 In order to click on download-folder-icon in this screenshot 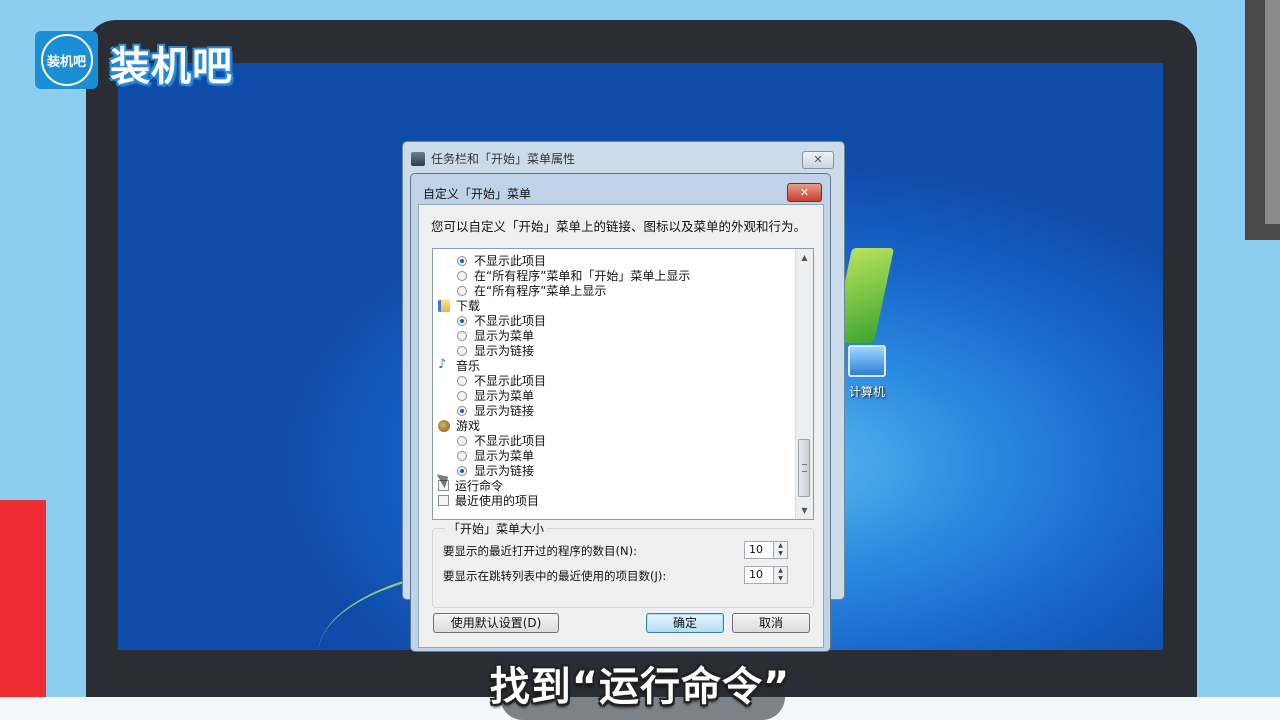, I will do `click(444, 305)`.